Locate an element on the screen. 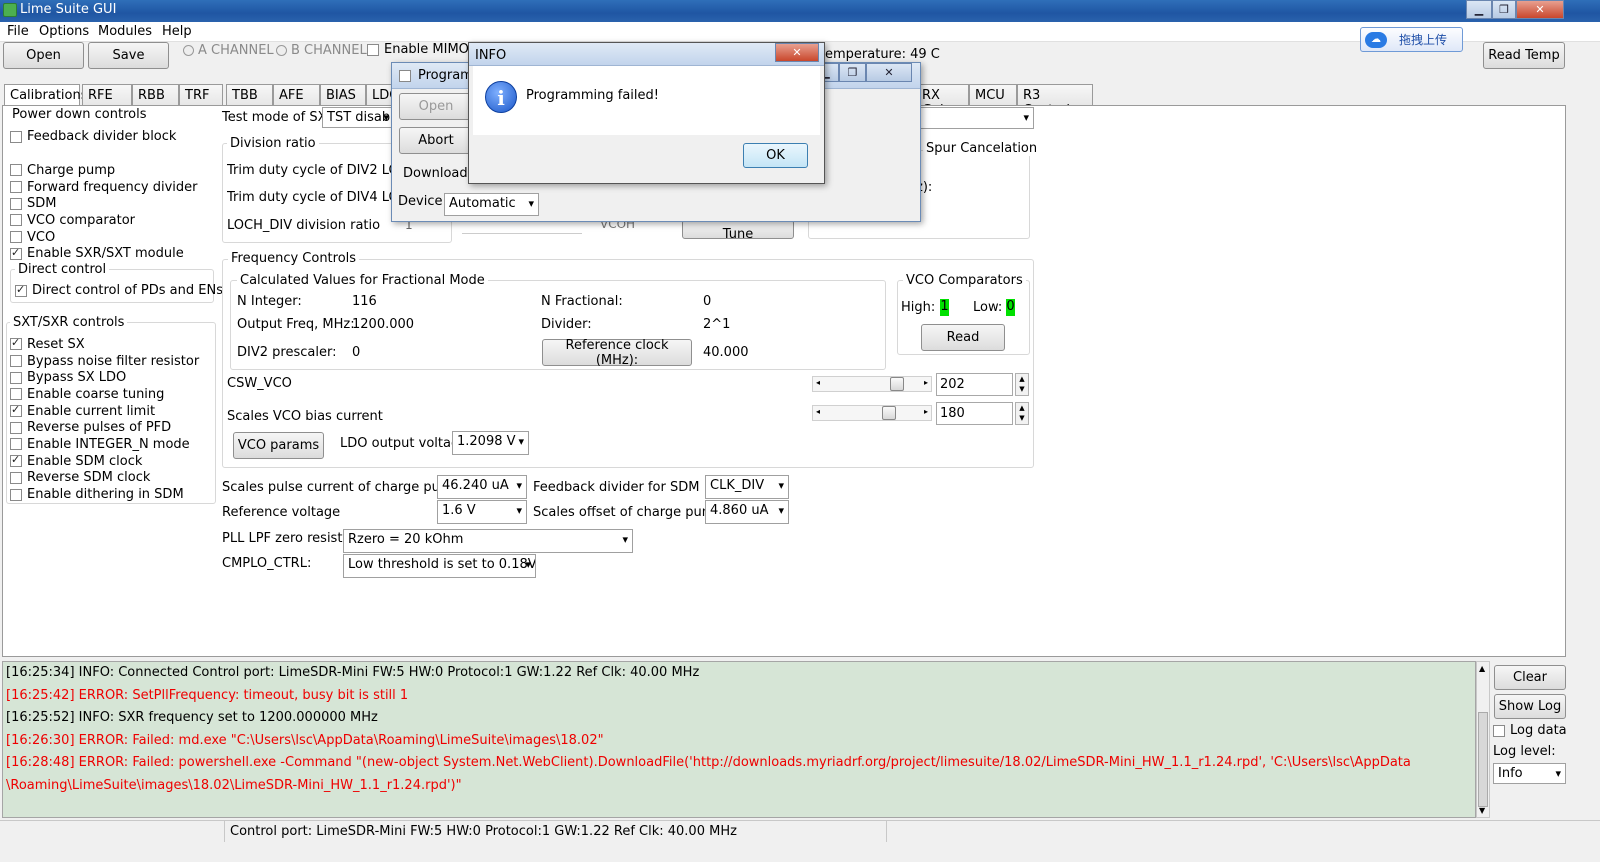 This screenshot has width=1600, height=862. offset-charge-pump-label: Scales offset of charge pump is located at coordinates (628, 512).